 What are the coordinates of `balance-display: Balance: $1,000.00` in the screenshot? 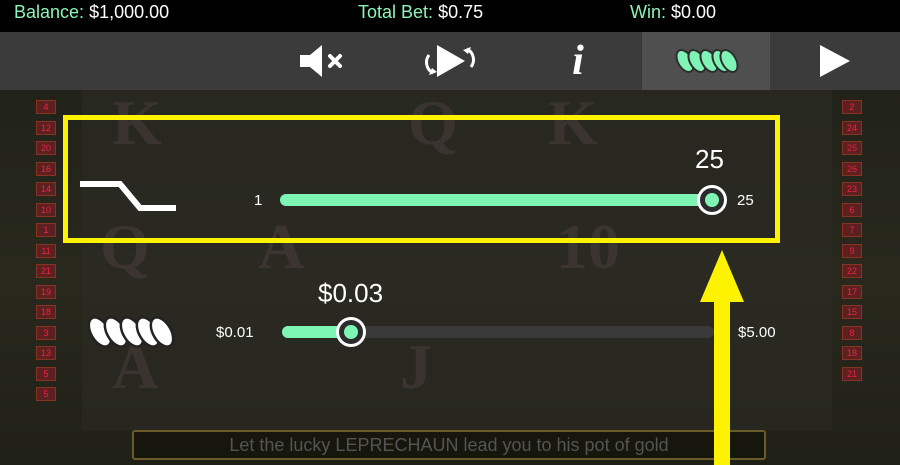 It's located at (91, 12).